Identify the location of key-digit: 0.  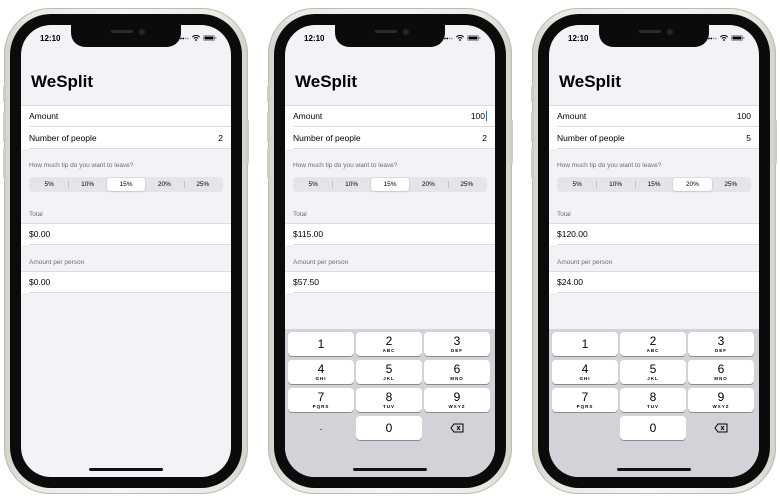
(389, 428).